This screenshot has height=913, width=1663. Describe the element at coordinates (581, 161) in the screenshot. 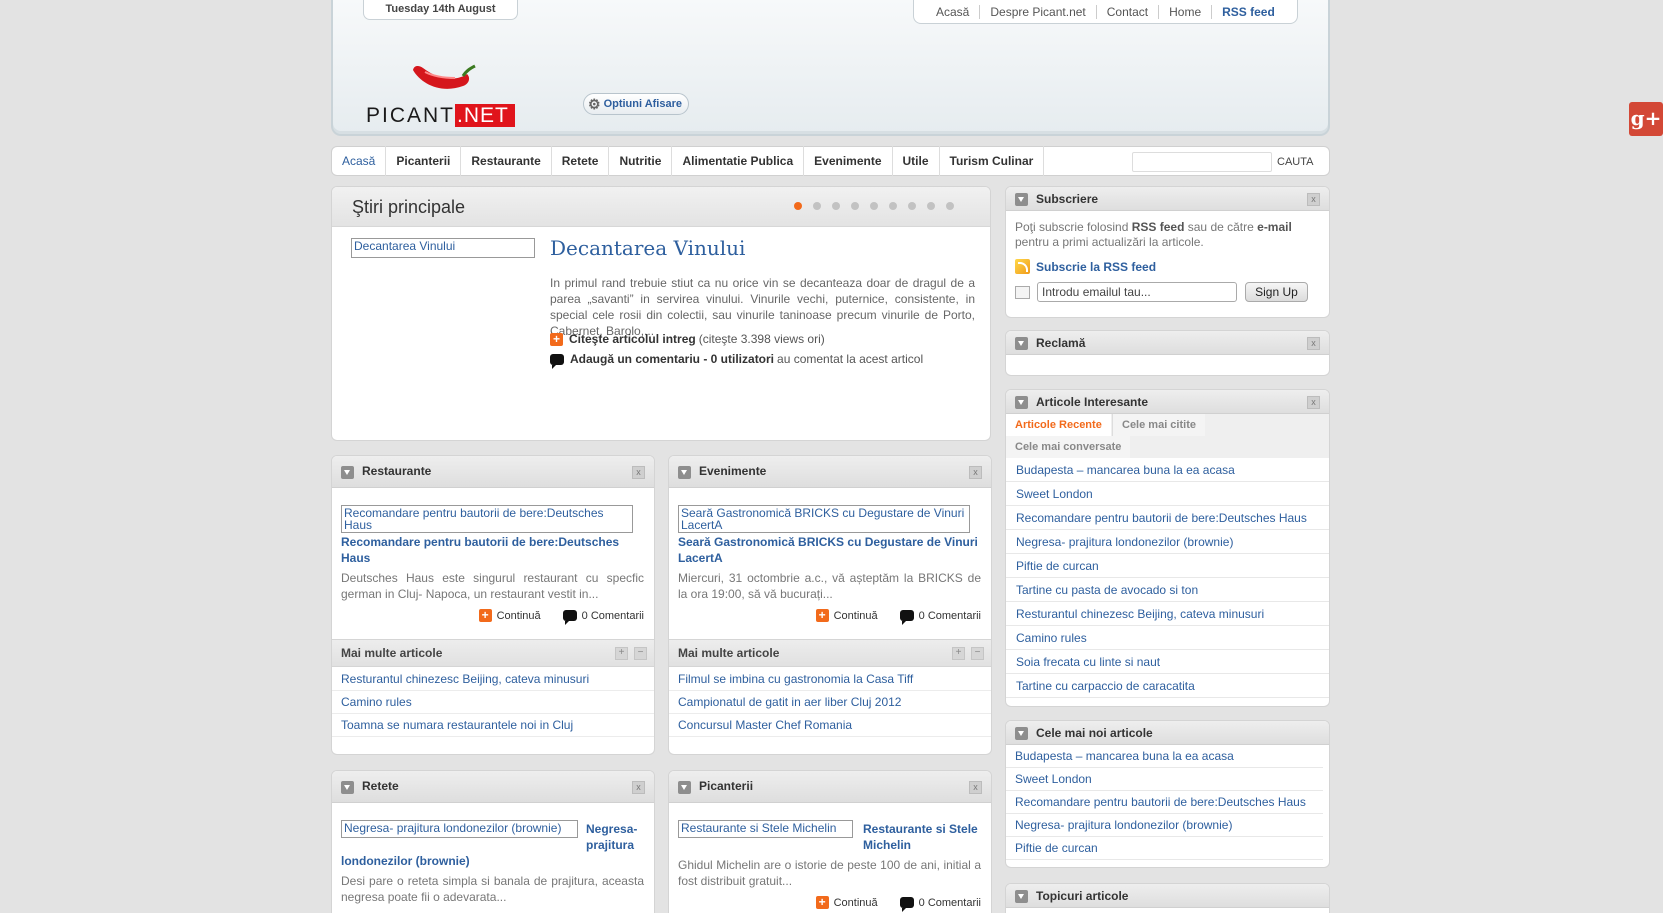

I see `nav-retete: Retete` at that location.